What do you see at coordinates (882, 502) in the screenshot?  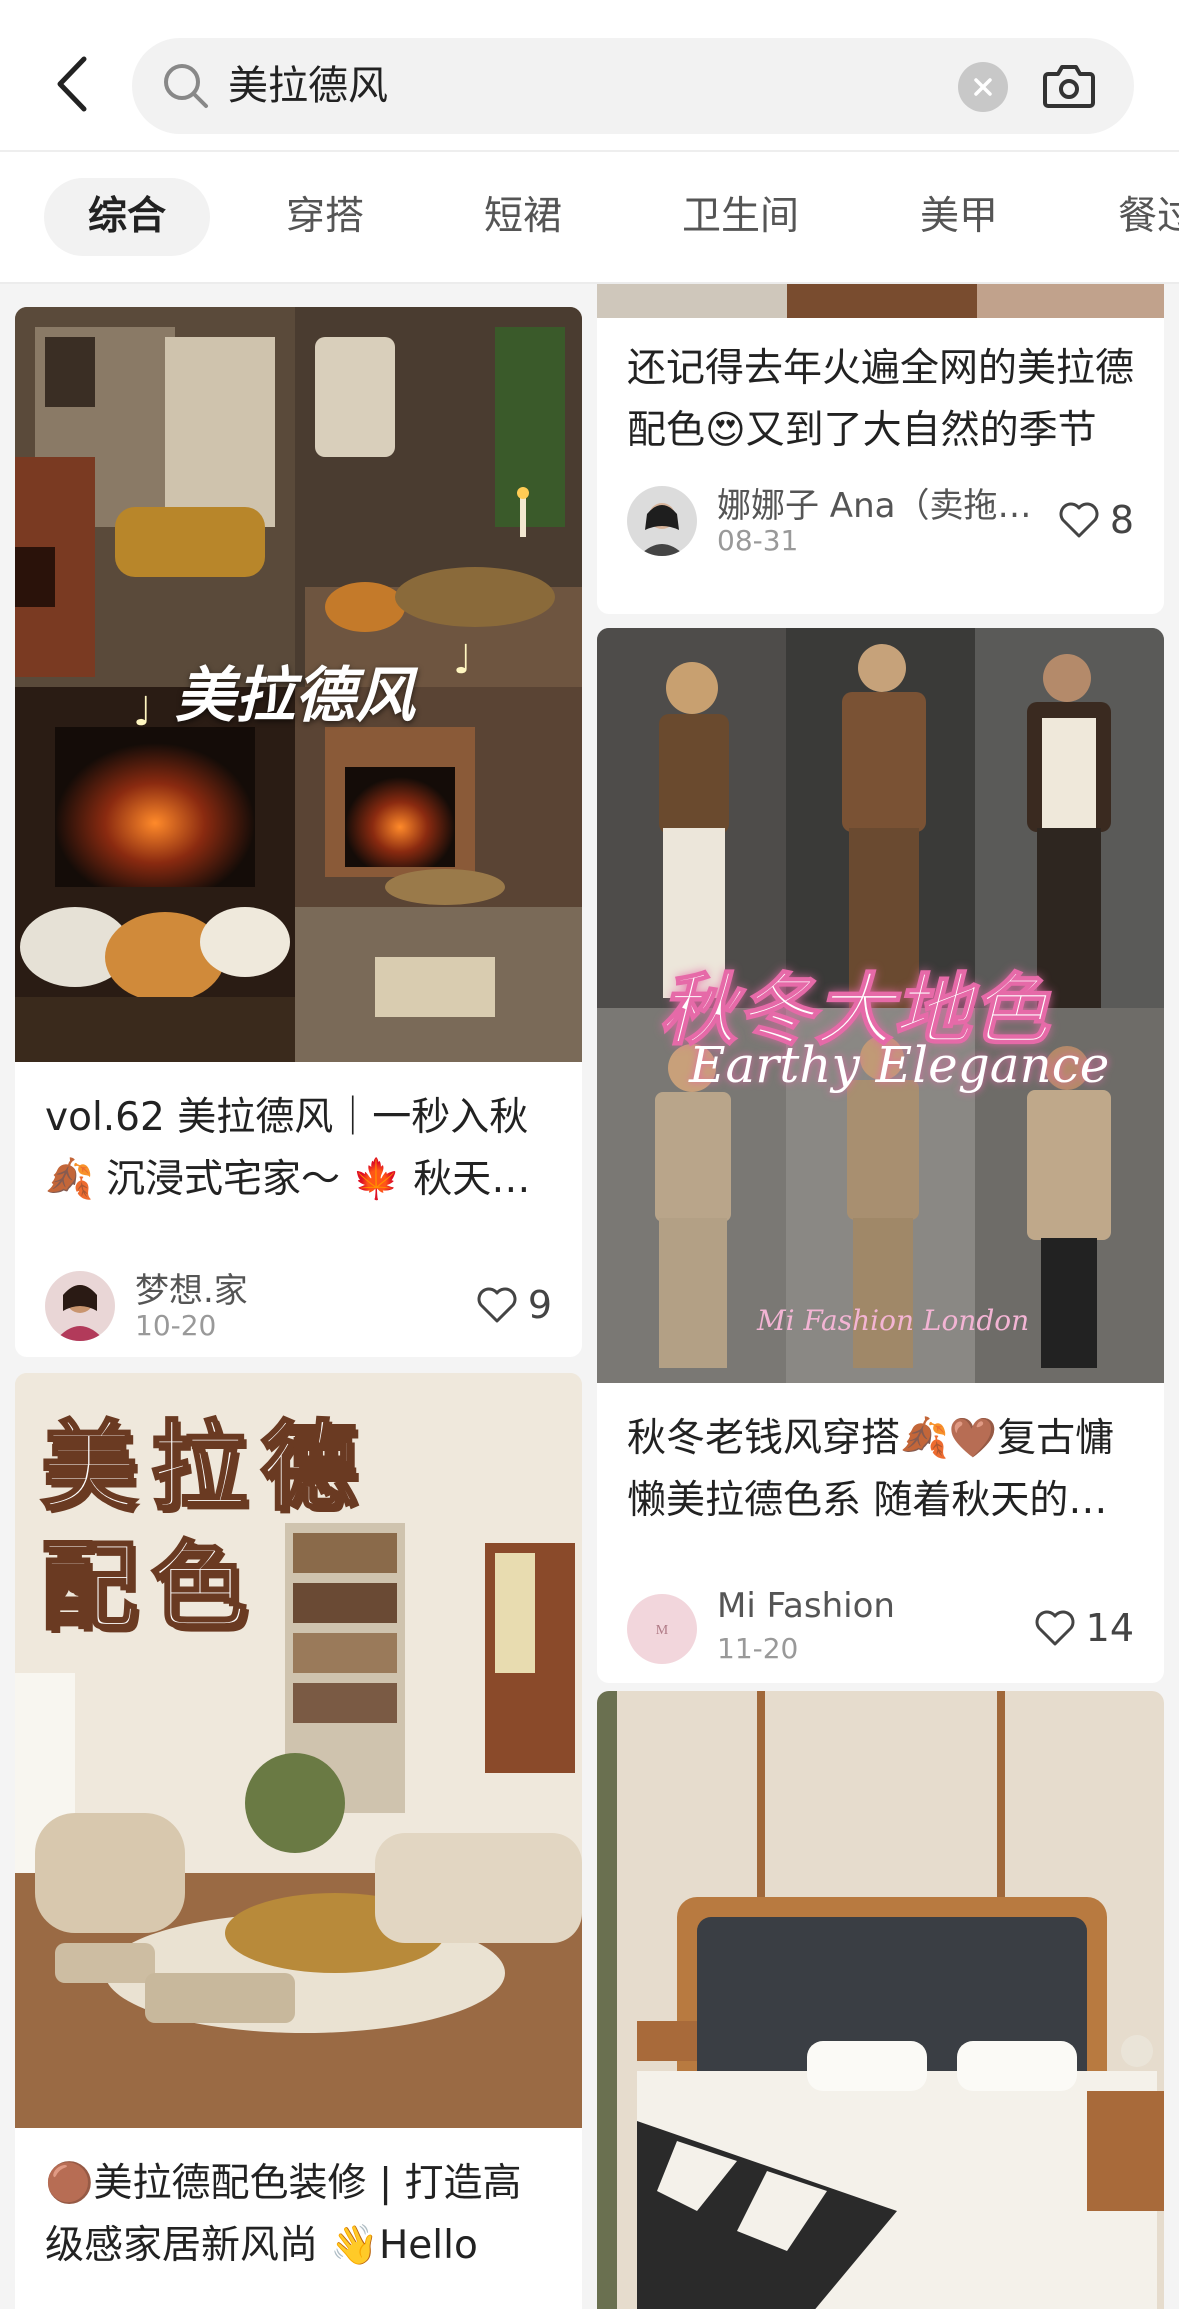 I see `author-name: 娜娜子 Ana（卖拖鞋版）` at bounding box center [882, 502].